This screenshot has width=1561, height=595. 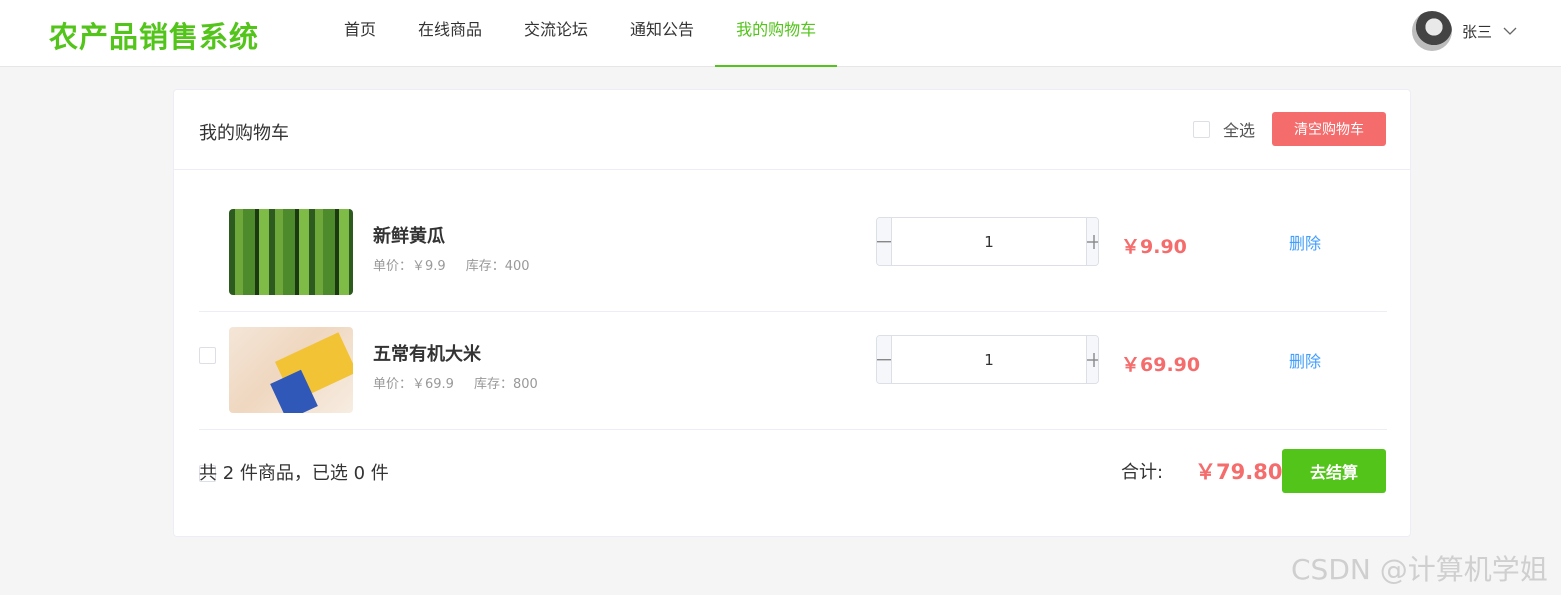 I want to click on nav-home: 首页, so click(x=360, y=33).